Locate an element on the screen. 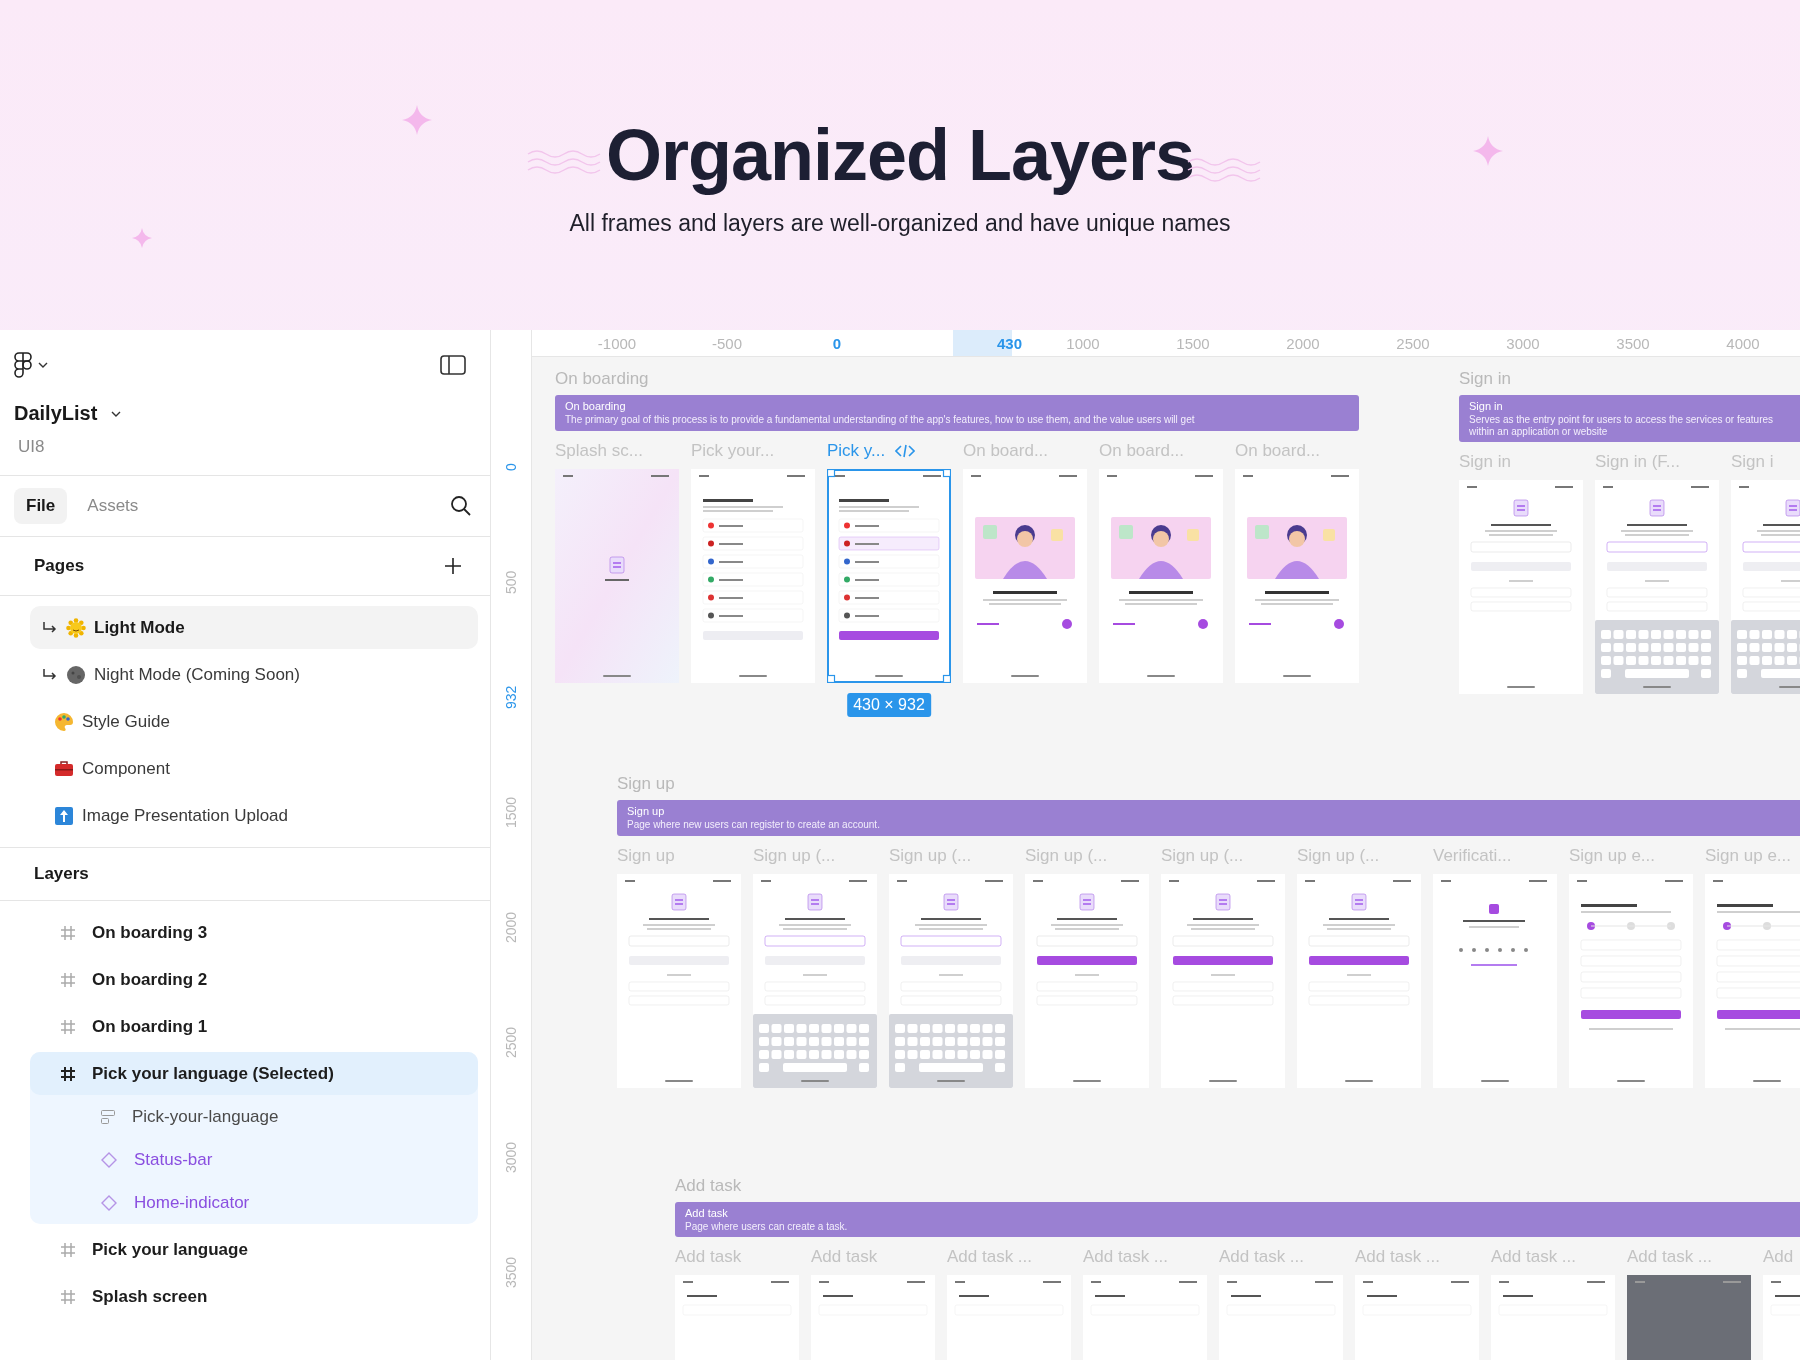 The image size is (1800, 1360). banner-title: Add task is located at coordinates (707, 1212).